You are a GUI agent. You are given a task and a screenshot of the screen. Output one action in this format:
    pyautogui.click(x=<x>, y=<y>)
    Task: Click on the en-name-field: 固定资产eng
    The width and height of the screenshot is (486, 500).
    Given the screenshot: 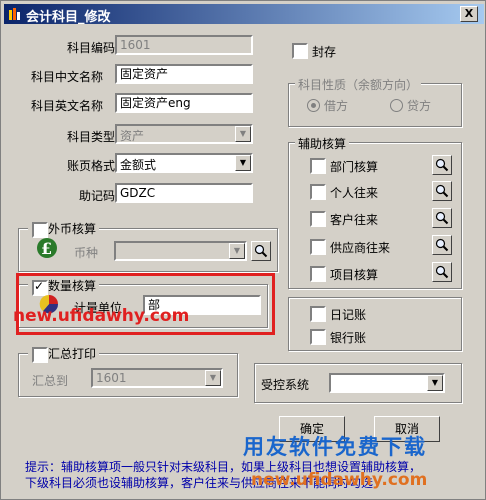 What is the action you would take?
    pyautogui.click(x=184, y=103)
    